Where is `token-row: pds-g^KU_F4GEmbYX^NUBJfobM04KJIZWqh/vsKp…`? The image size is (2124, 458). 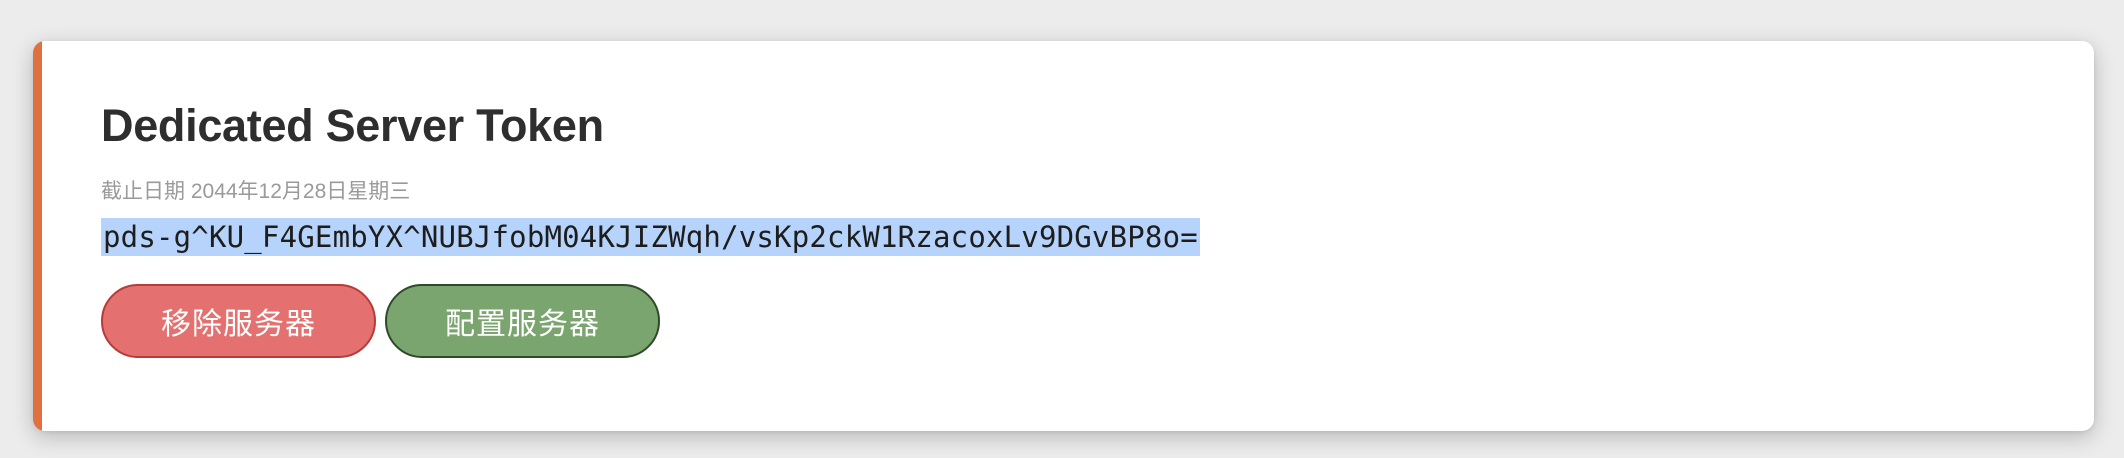
token-row: pds-g^KU_F4GEmbYX^NUBJfobM04KJIZWqh/vsKp… is located at coordinates (1077, 236).